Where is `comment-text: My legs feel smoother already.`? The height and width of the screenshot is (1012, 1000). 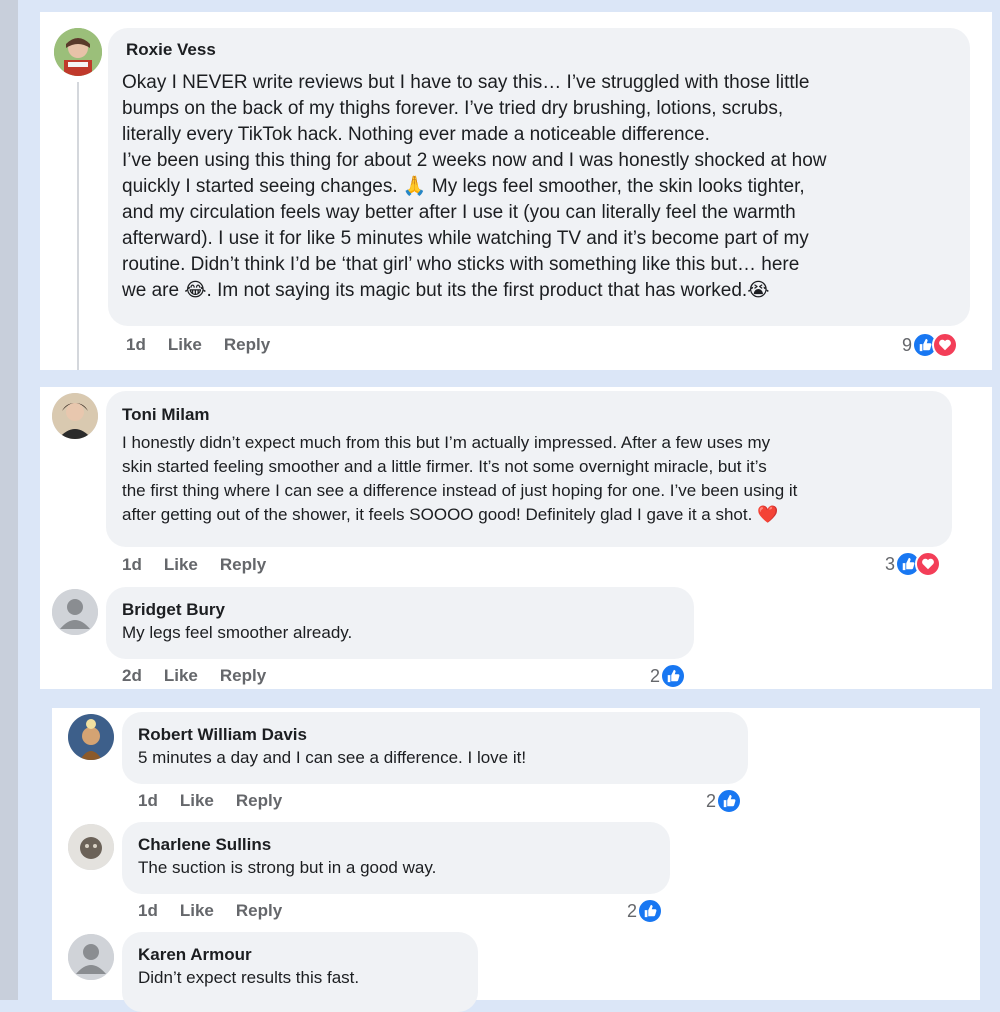
comment-text: My legs feel smoother already. is located at coordinates (237, 632).